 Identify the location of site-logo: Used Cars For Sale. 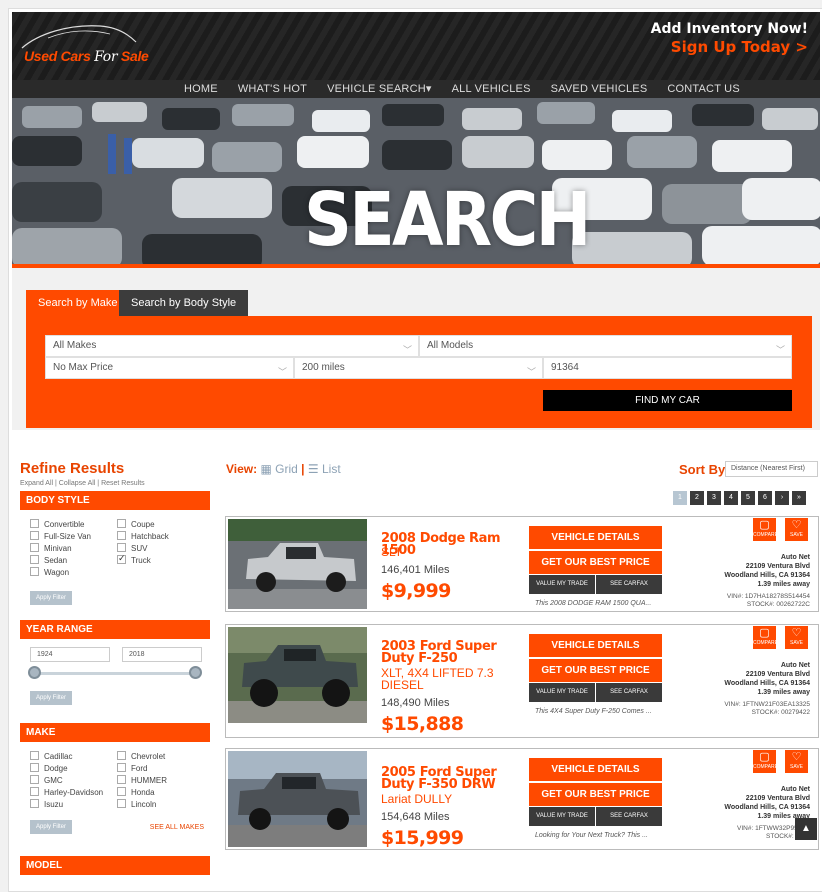
(83, 46).